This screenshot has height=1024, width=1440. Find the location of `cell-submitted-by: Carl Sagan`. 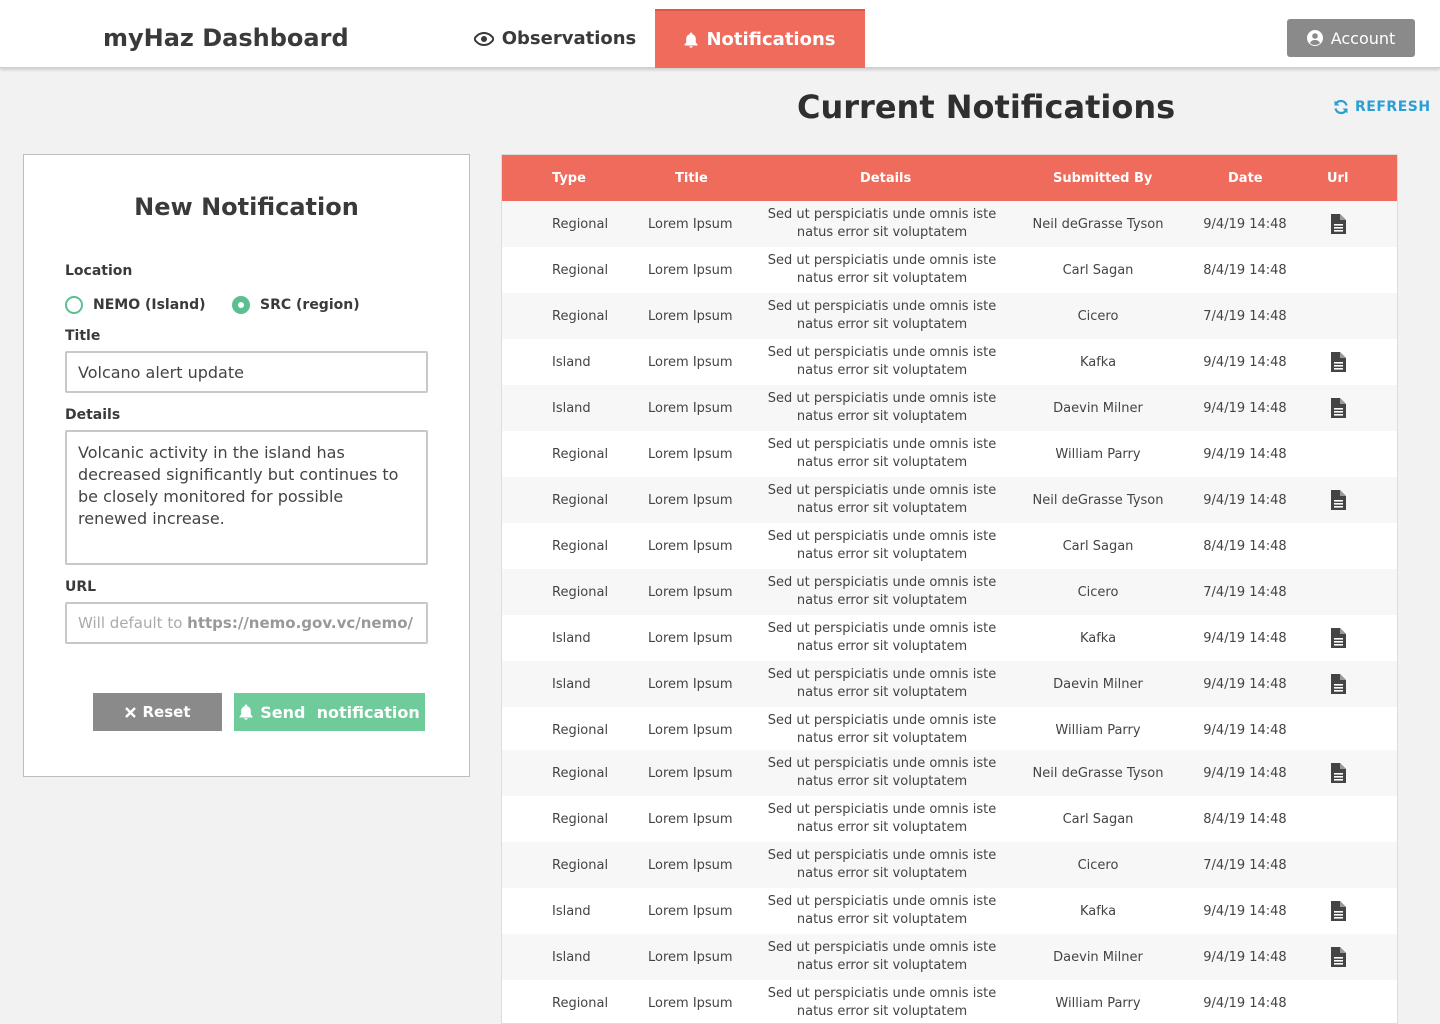

cell-submitted-by: Carl Sagan is located at coordinates (1098, 270).